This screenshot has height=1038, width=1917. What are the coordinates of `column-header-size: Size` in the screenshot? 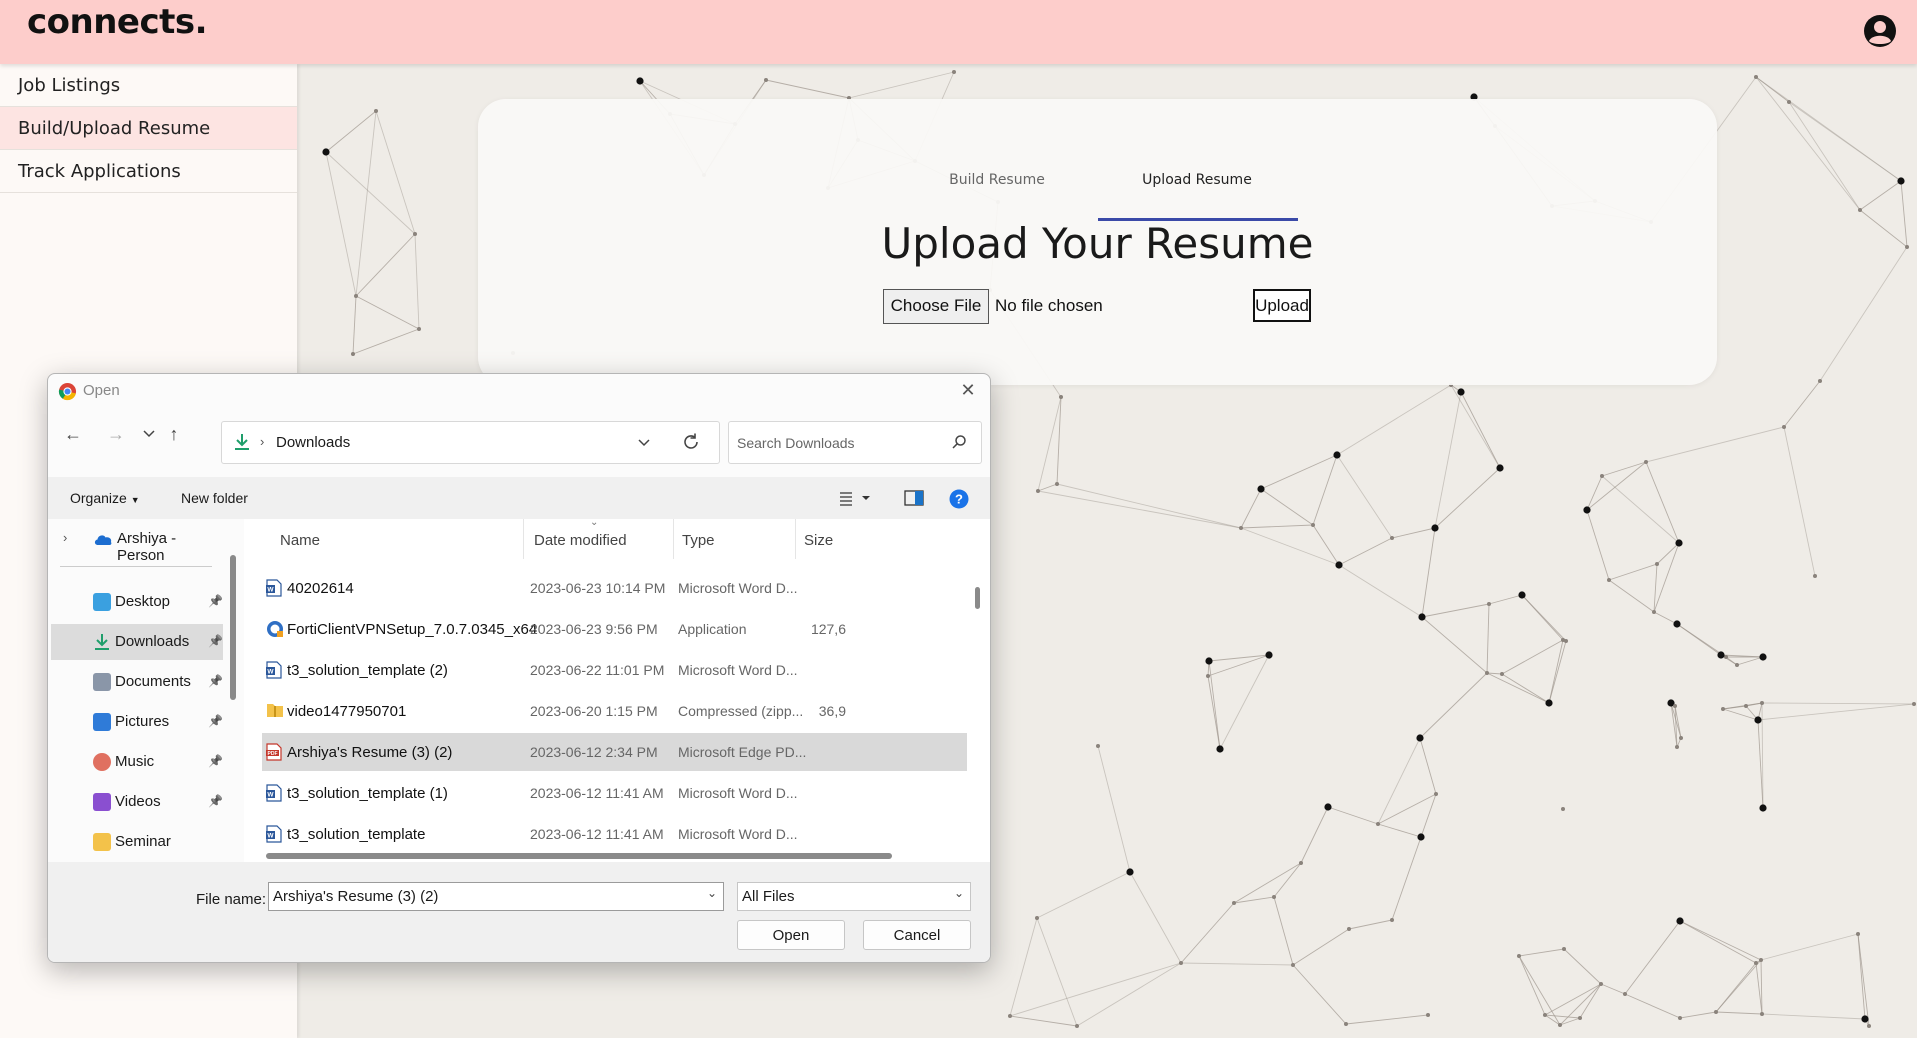 It's located at (826, 539).